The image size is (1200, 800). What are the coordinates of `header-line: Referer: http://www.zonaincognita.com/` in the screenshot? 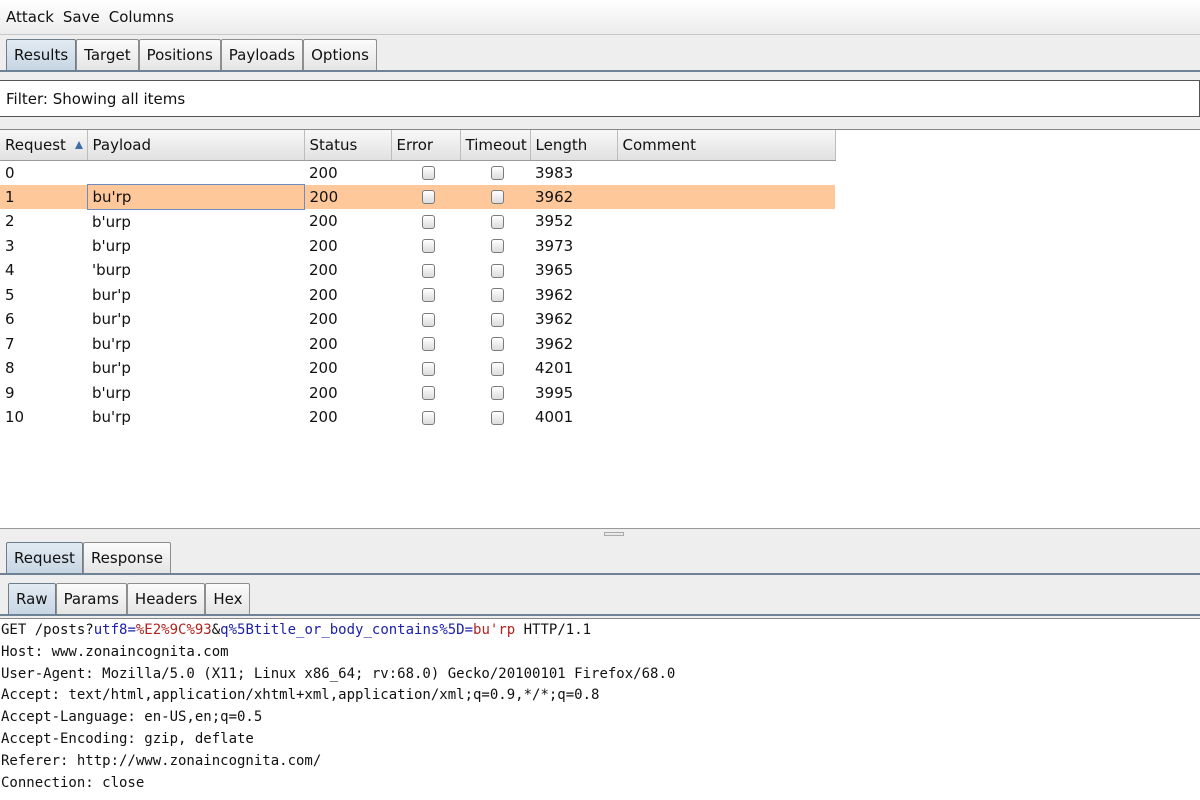 It's located at (161, 760).